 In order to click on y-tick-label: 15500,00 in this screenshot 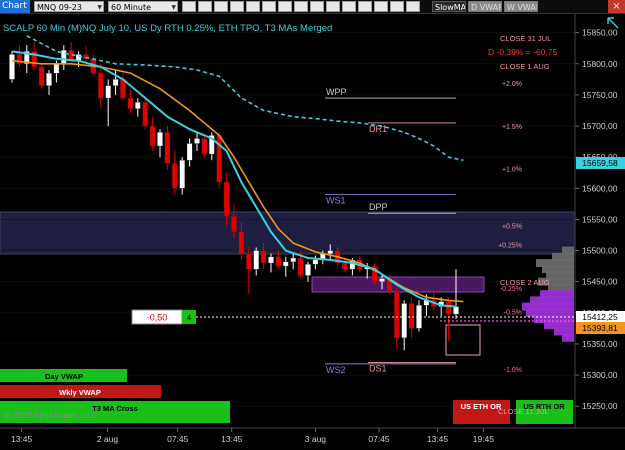, I will do `click(600, 251)`.